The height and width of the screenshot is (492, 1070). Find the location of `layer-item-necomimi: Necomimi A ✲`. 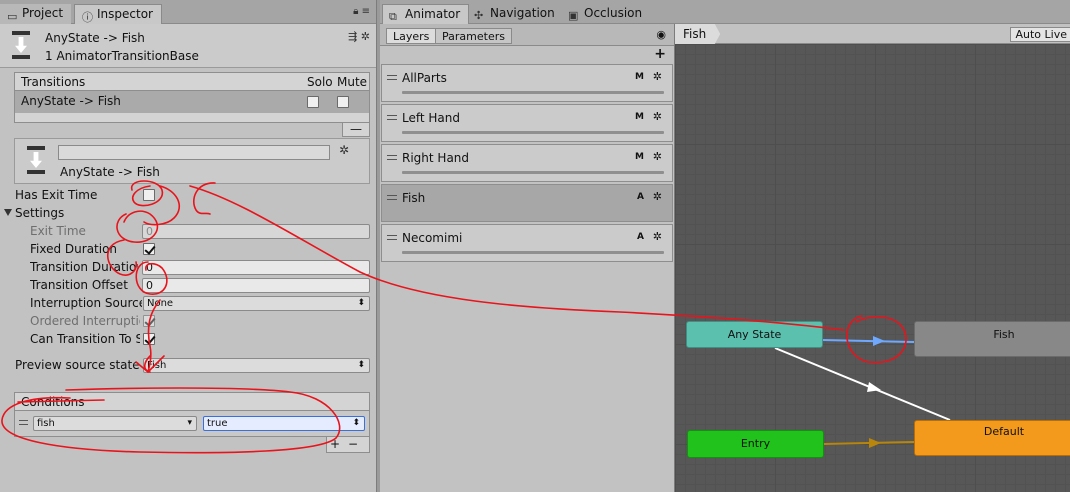

layer-item-necomimi: Necomimi A ✲ is located at coordinates (527, 243).